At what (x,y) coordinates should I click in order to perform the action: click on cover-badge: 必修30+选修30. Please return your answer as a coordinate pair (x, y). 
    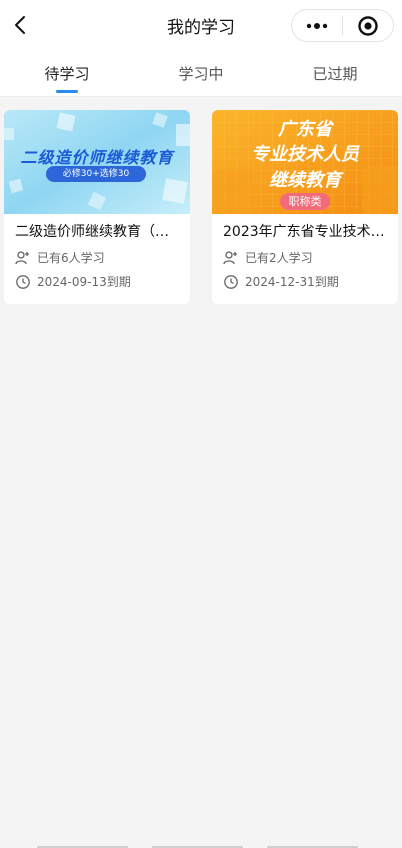
    Looking at the image, I should click on (96, 174).